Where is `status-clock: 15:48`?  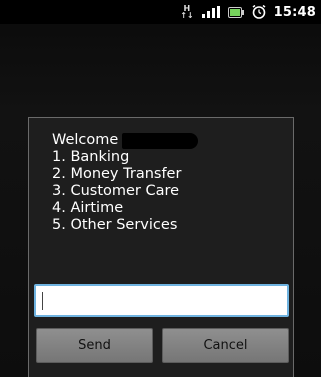 status-clock: 15:48 is located at coordinates (294, 12).